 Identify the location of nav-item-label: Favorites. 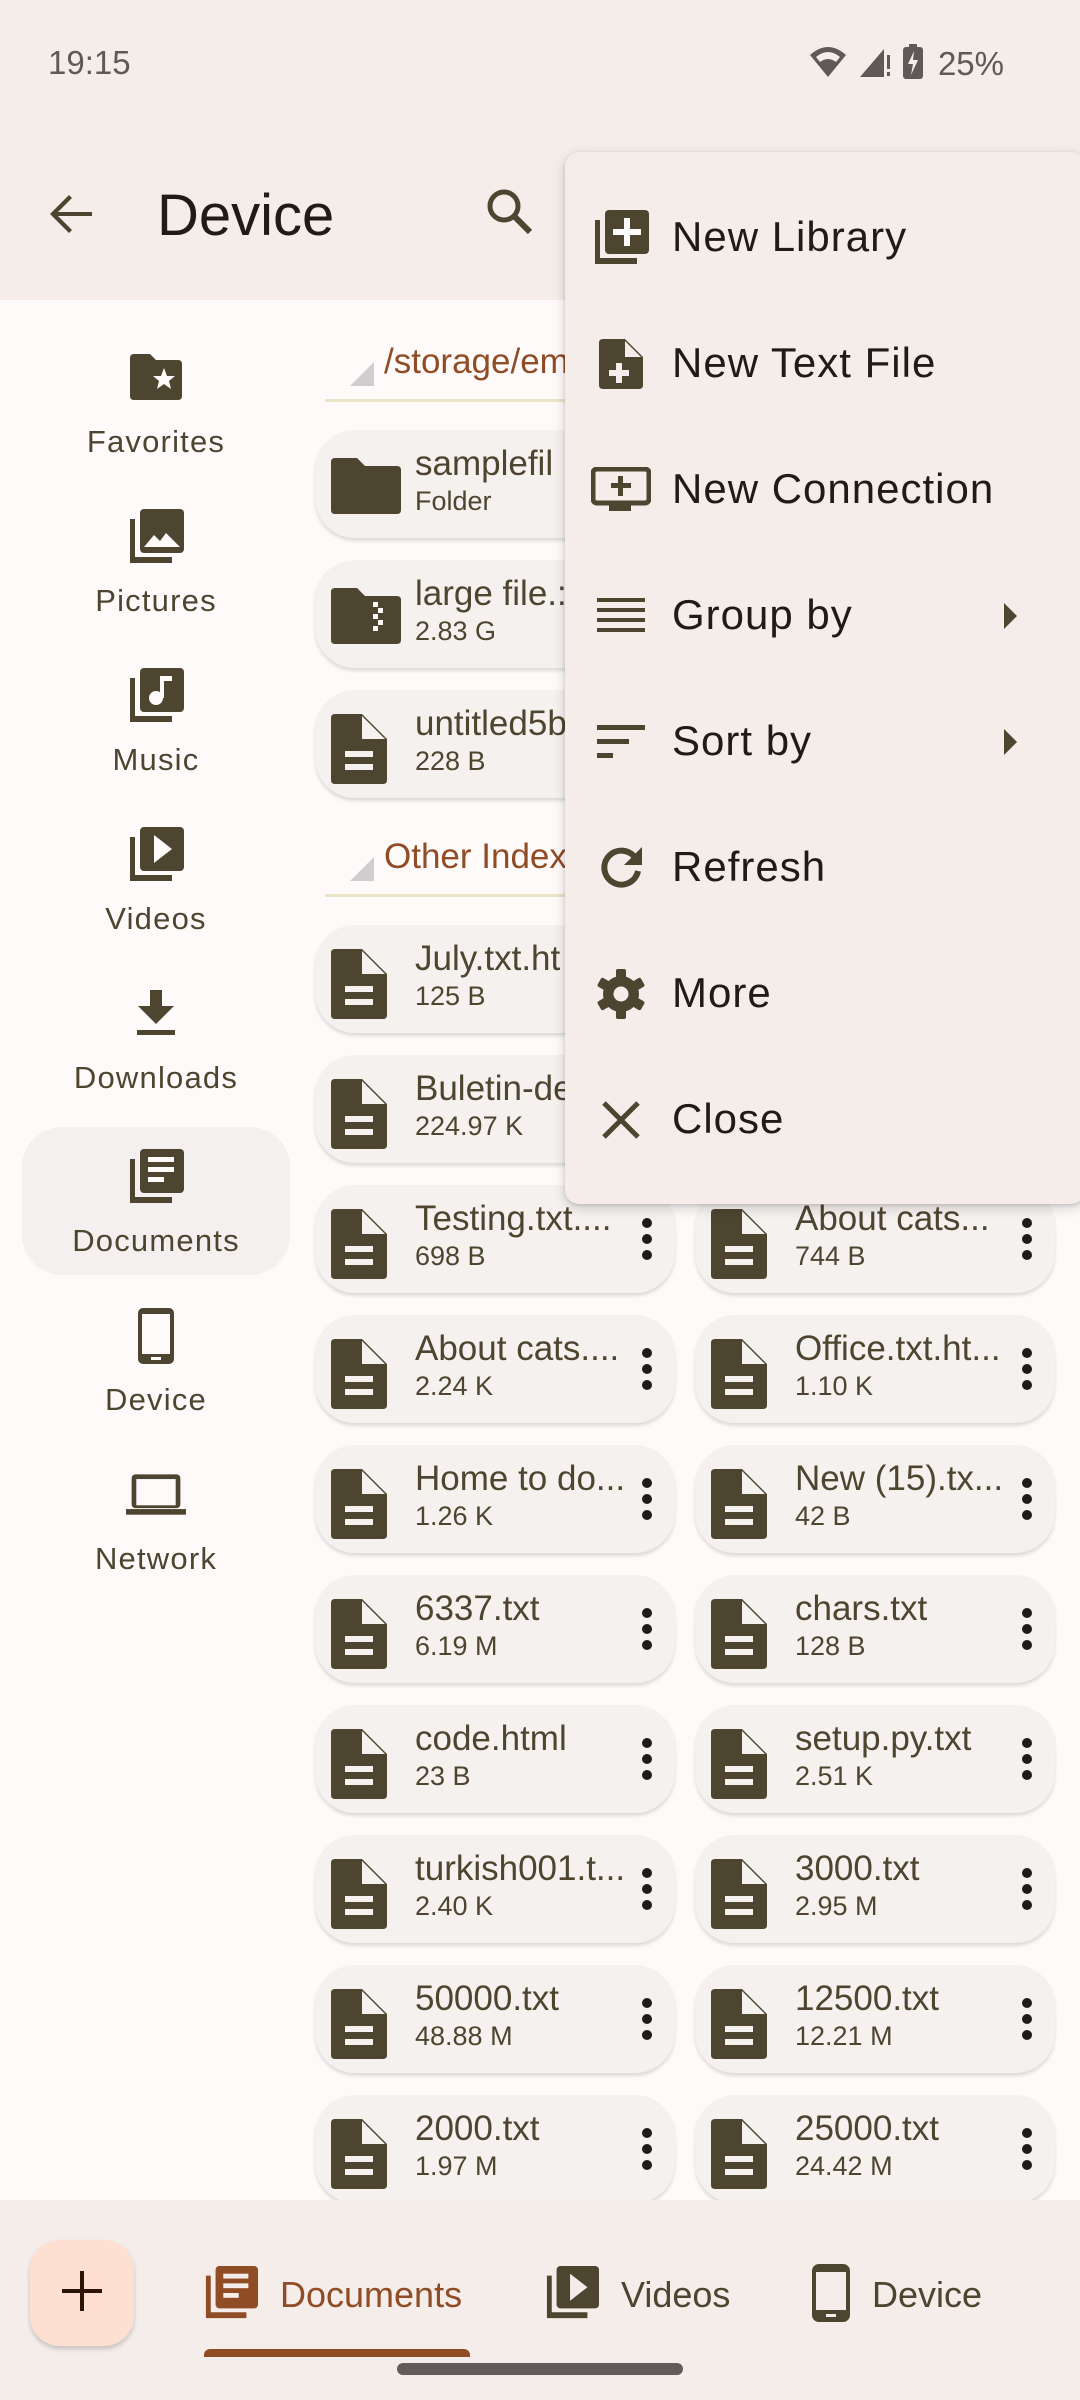
(156, 441).